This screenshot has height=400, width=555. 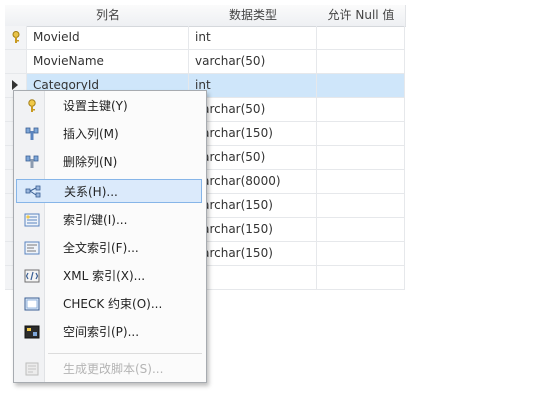 I want to click on table-row: MovieId int, so click(x=205, y=38).